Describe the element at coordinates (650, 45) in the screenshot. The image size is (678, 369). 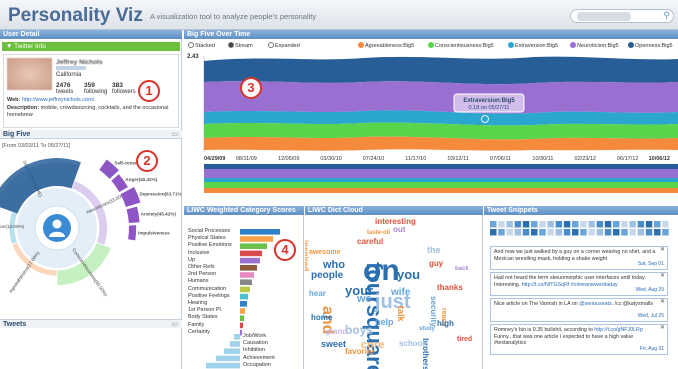
I see `legend-openness: Openness:Big5` at that location.